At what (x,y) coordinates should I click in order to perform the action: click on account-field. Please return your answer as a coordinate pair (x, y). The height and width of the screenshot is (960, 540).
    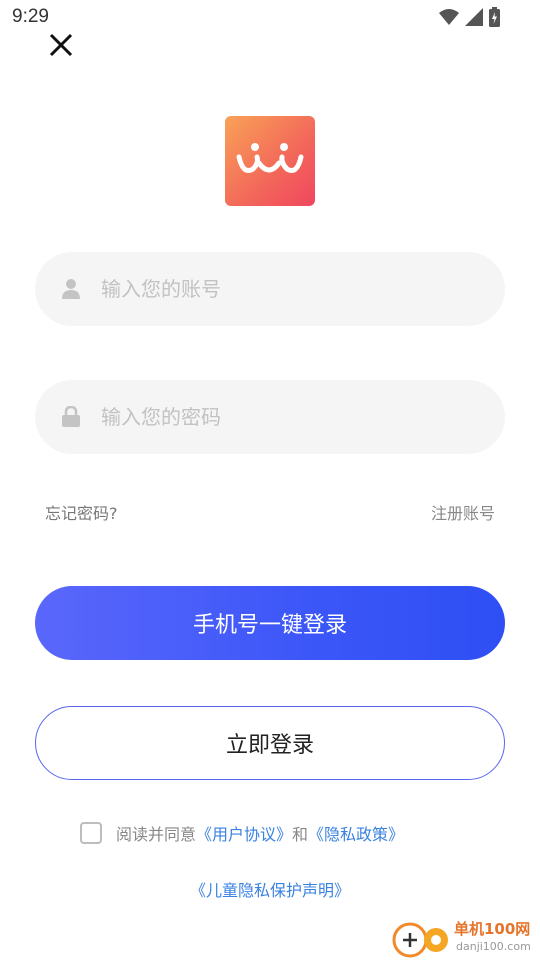
    Looking at the image, I should click on (270, 289).